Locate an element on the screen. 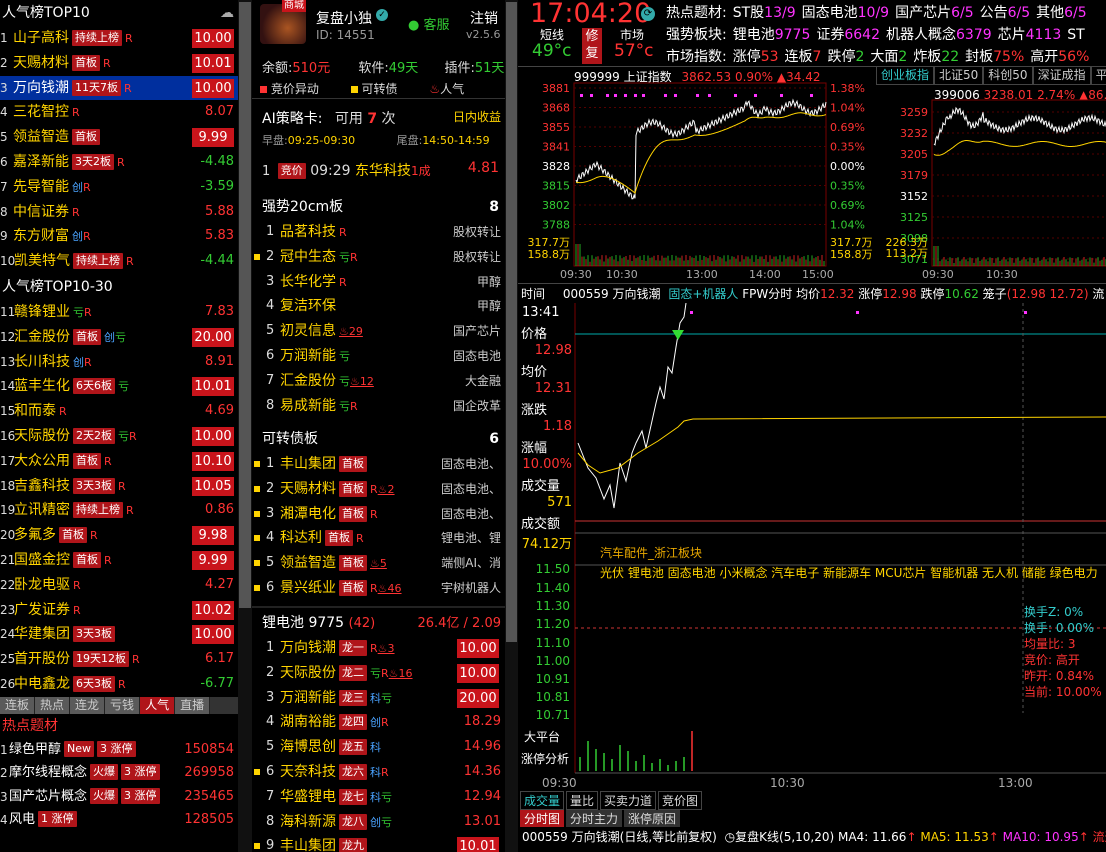  list-item: 6 景兴纸业 首板 R♨46 宇树机器人 is located at coordinates (378, 588).